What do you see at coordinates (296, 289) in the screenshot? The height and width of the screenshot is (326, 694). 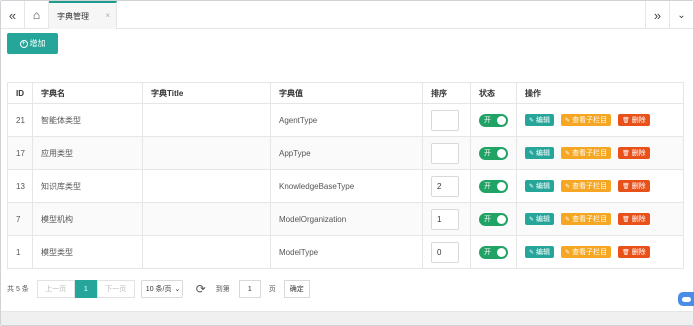 I see `goto-confirm-button: 确定` at bounding box center [296, 289].